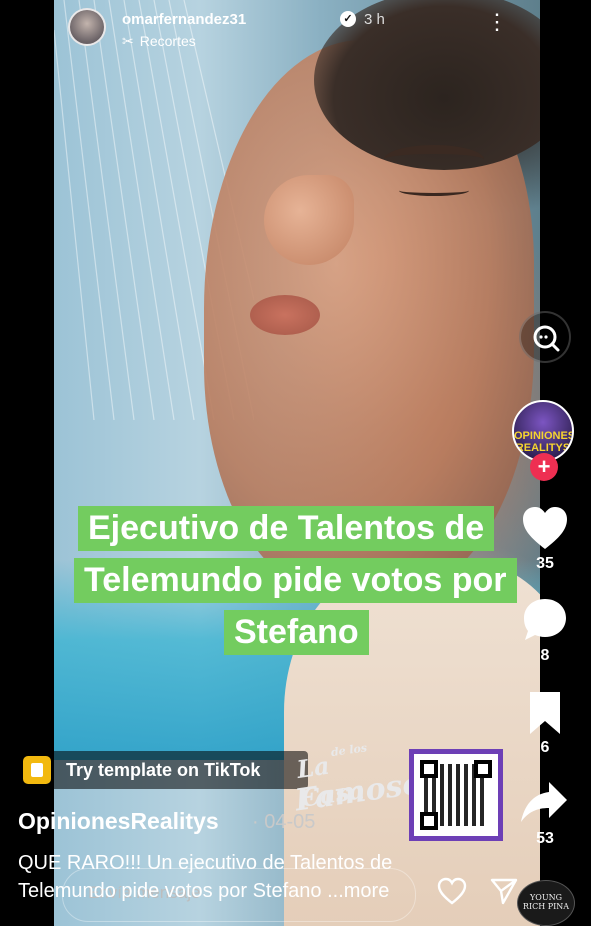 Image resolution: width=591 pixels, height=926 pixels. What do you see at coordinates (544, 467) in the screenshot?
I see `follow-plus-icon: +` at bounding box center [544, 467].